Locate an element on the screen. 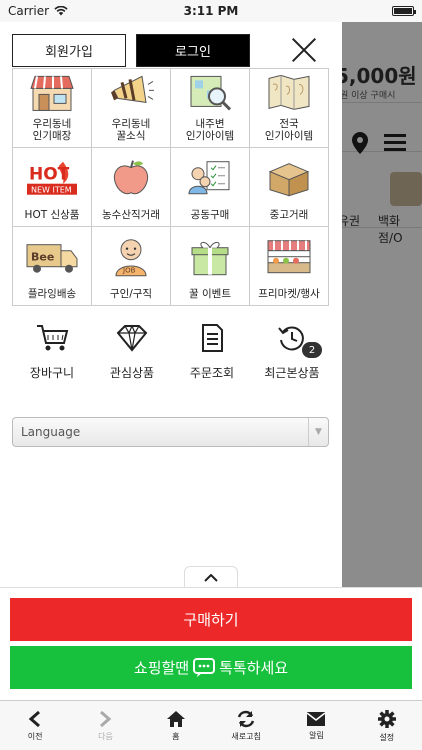 This screenshot has width=422, height=750. grid-item-national-items: 전국 인기아이템 is located at coordinates (289, 108).